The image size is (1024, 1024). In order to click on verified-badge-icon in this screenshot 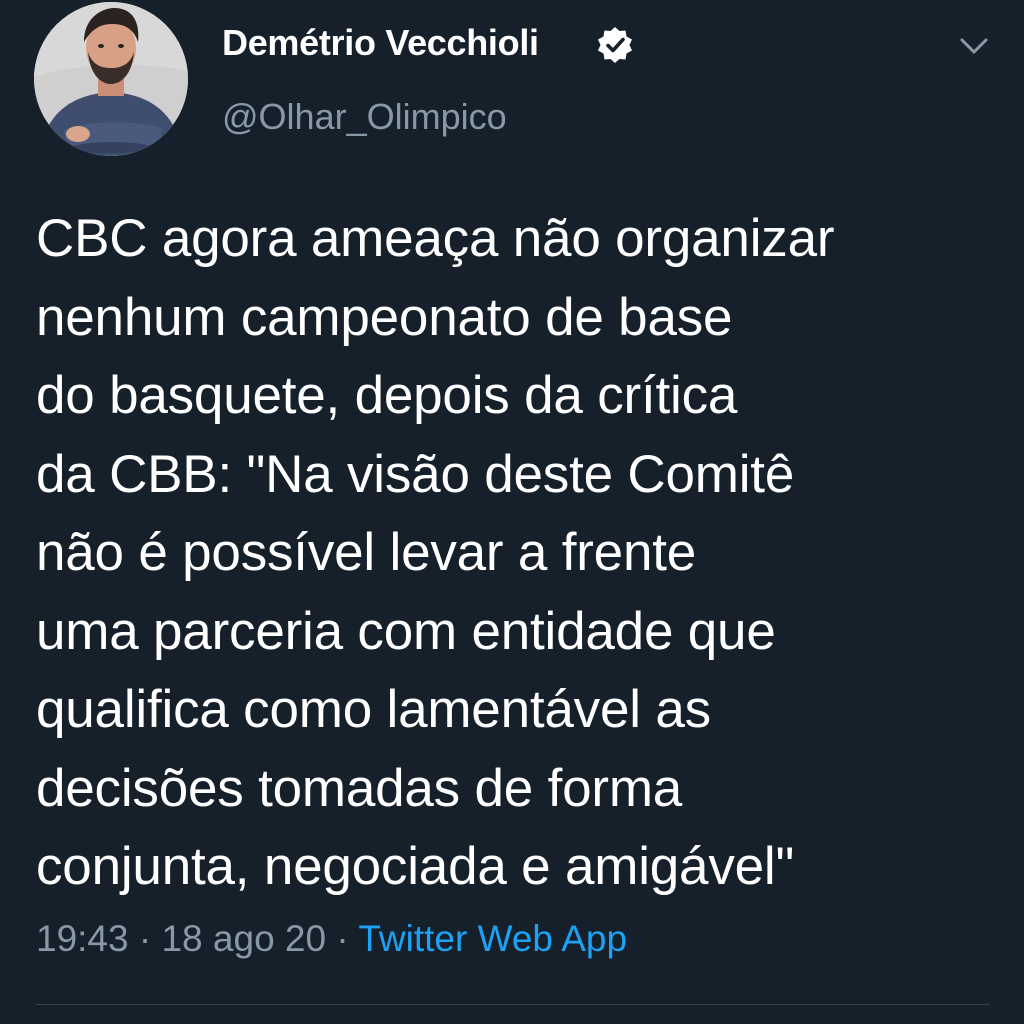, I will do `click(615, 45)`.